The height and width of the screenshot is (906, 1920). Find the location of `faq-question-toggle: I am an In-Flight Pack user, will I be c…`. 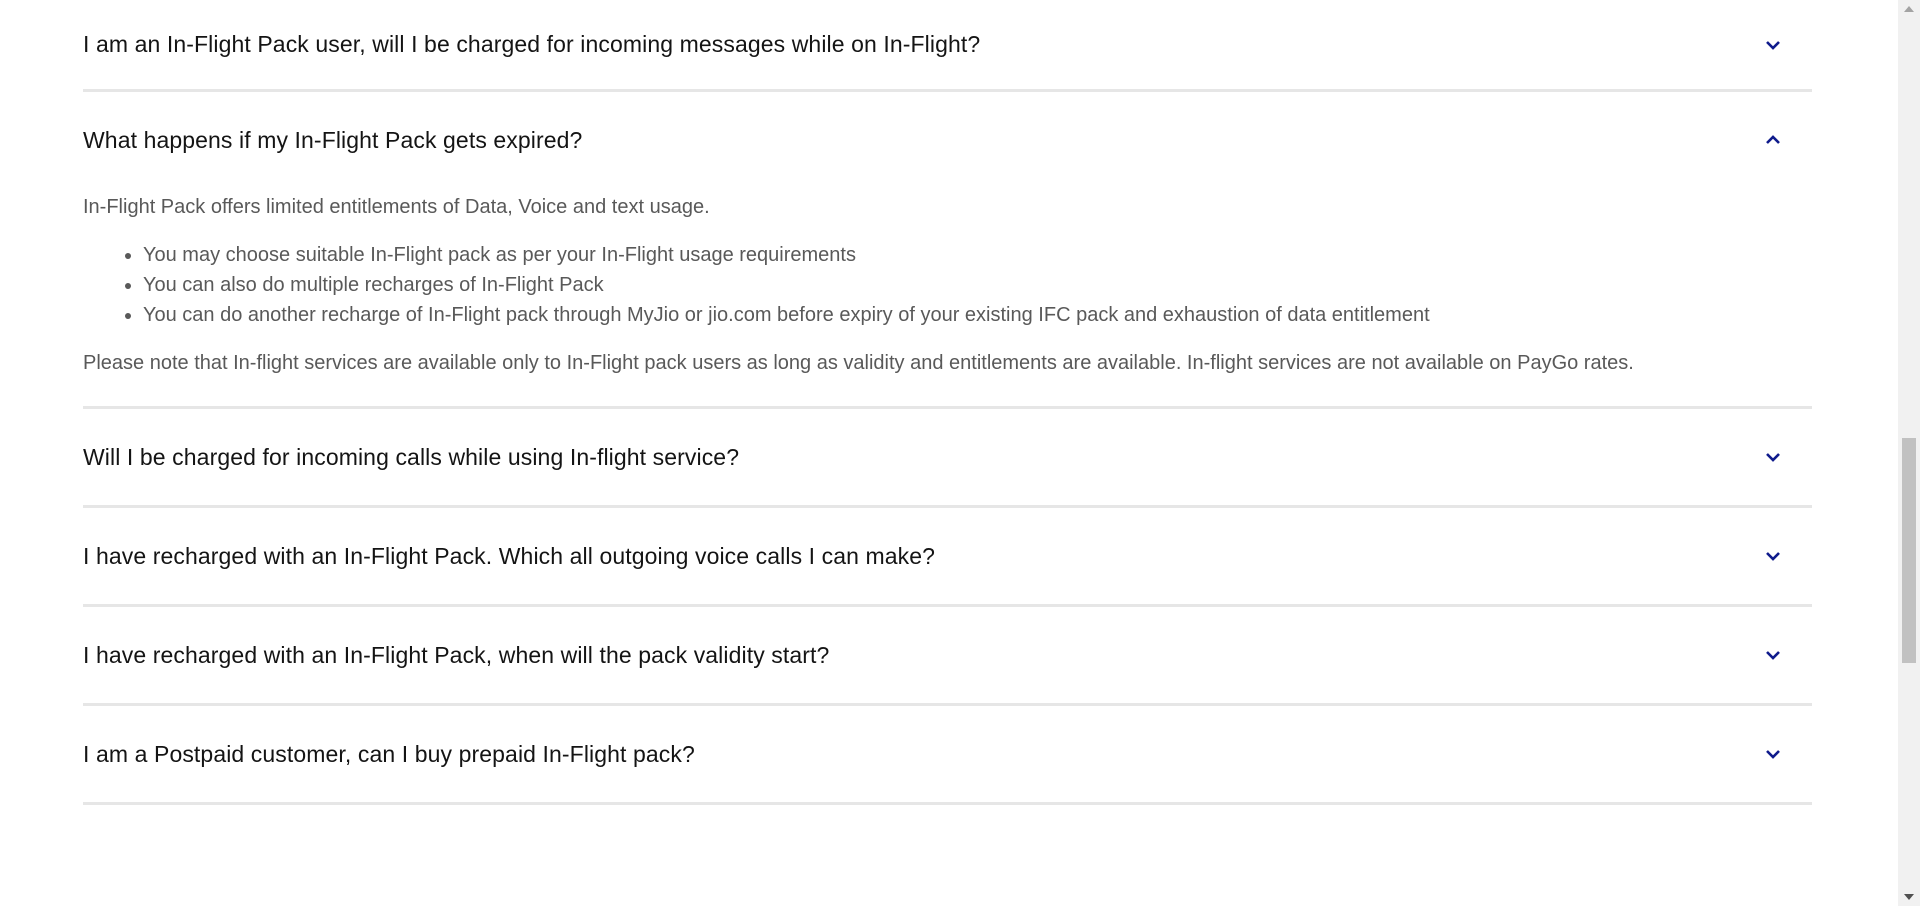

faq-question-toggle: I am an In-Flight Pack user, will I be c… is located at coordinates (947, 44).